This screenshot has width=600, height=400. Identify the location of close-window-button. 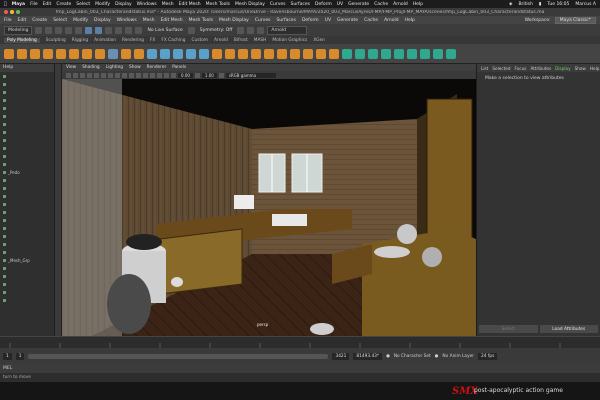
(6, 12).